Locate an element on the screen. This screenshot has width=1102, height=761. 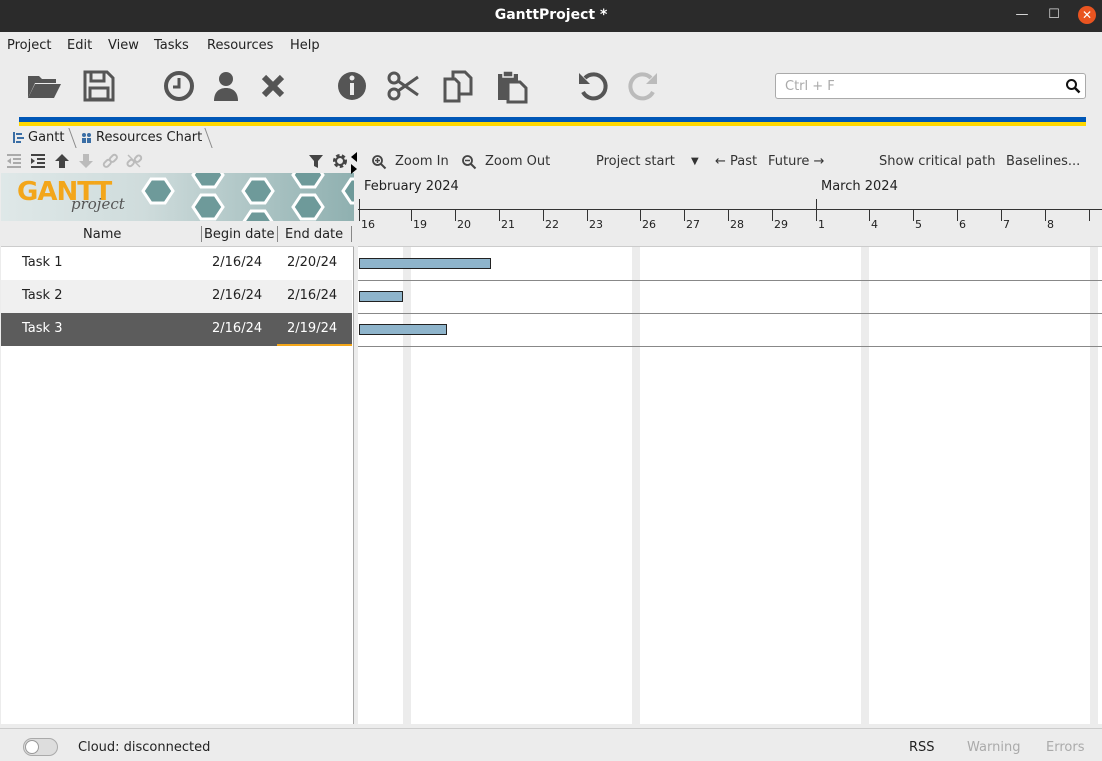
info-icon is located at coordinates (352, 86).